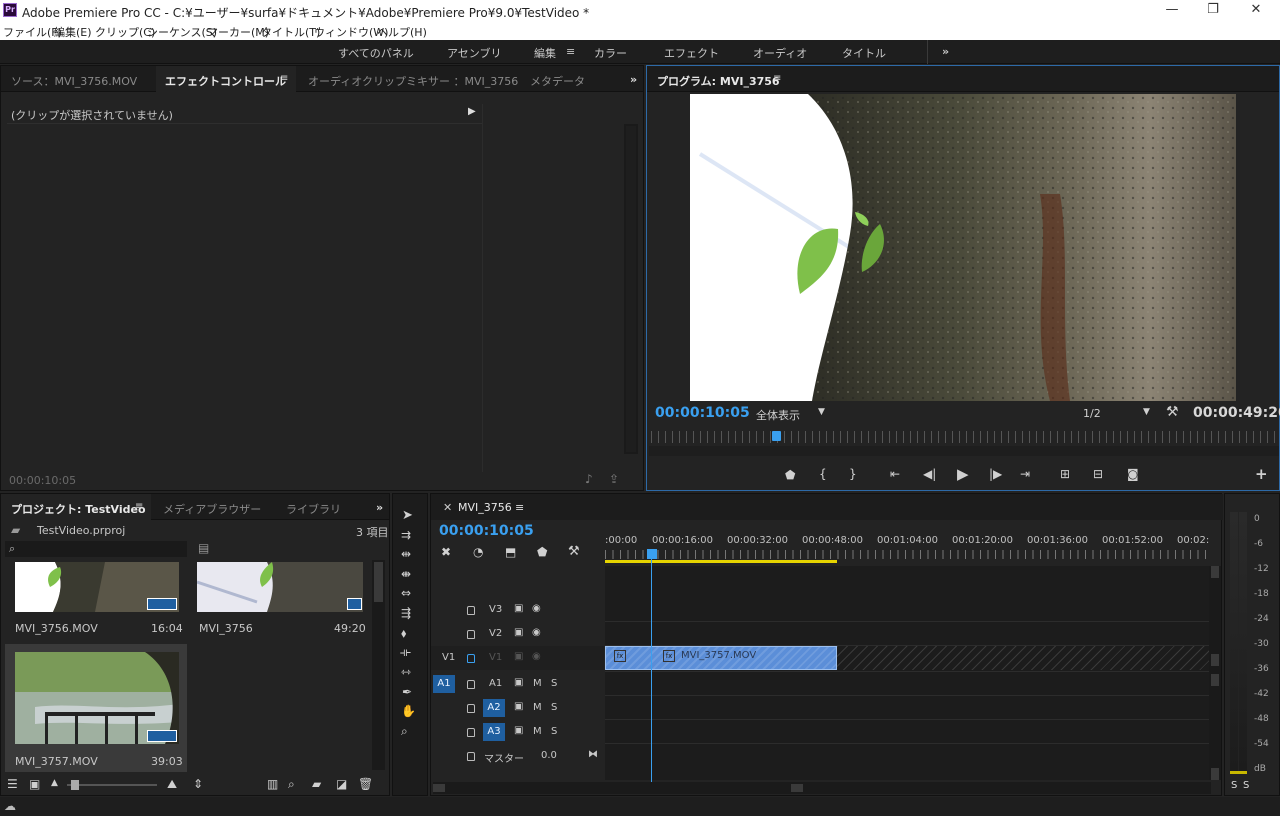 The width and height of the screenshot is (1280, 816). Describe the element at coordinates (485, 507) in the screenshot. I see `sequence-tab: MVI_3756` at that location.